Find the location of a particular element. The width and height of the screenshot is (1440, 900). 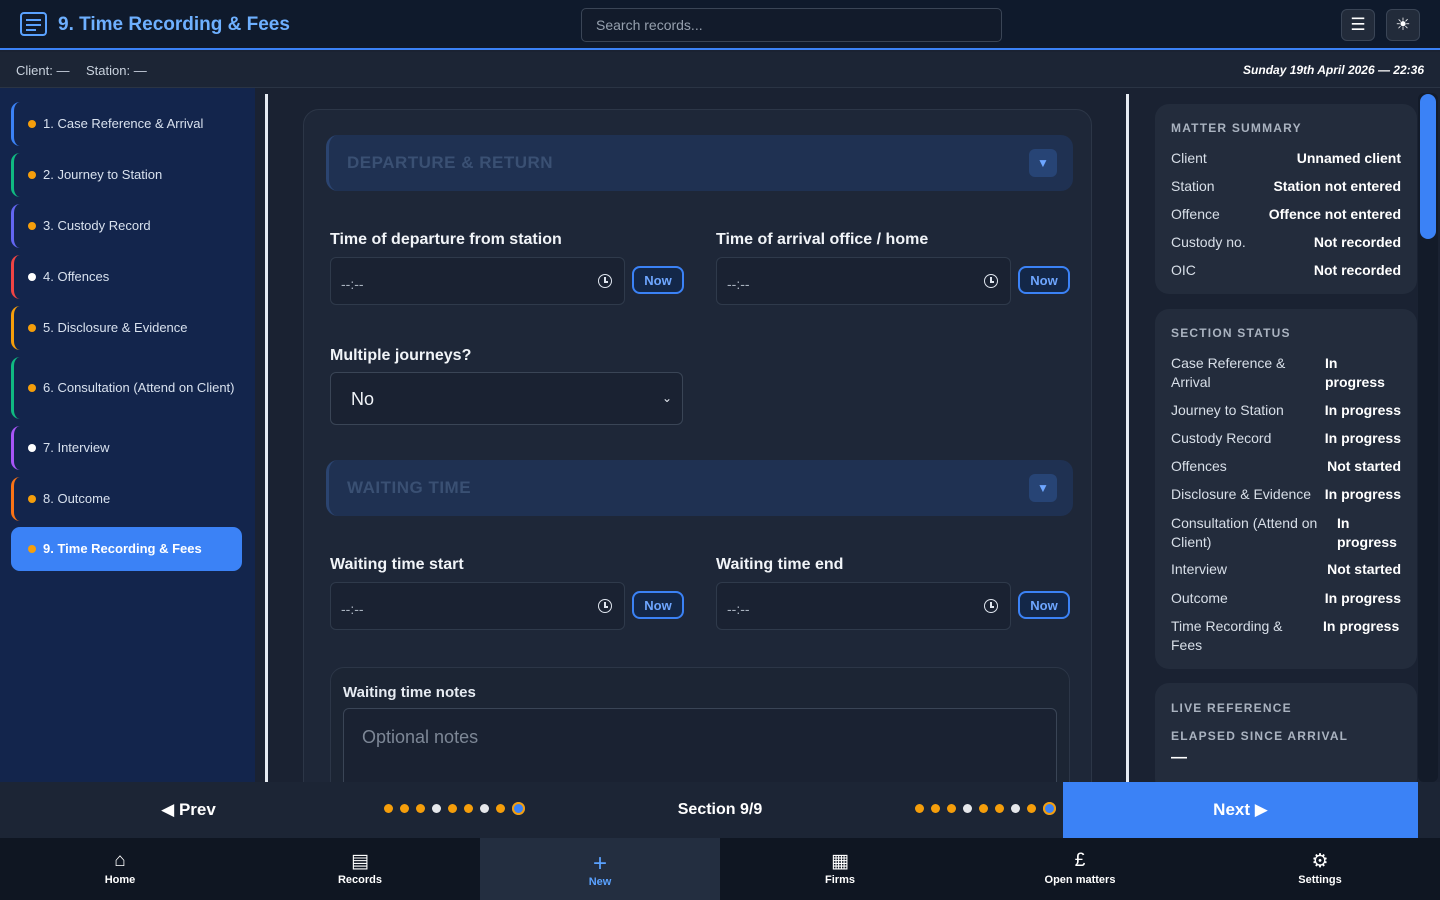

summary-key: Station is located at coordinates (1193, 186).